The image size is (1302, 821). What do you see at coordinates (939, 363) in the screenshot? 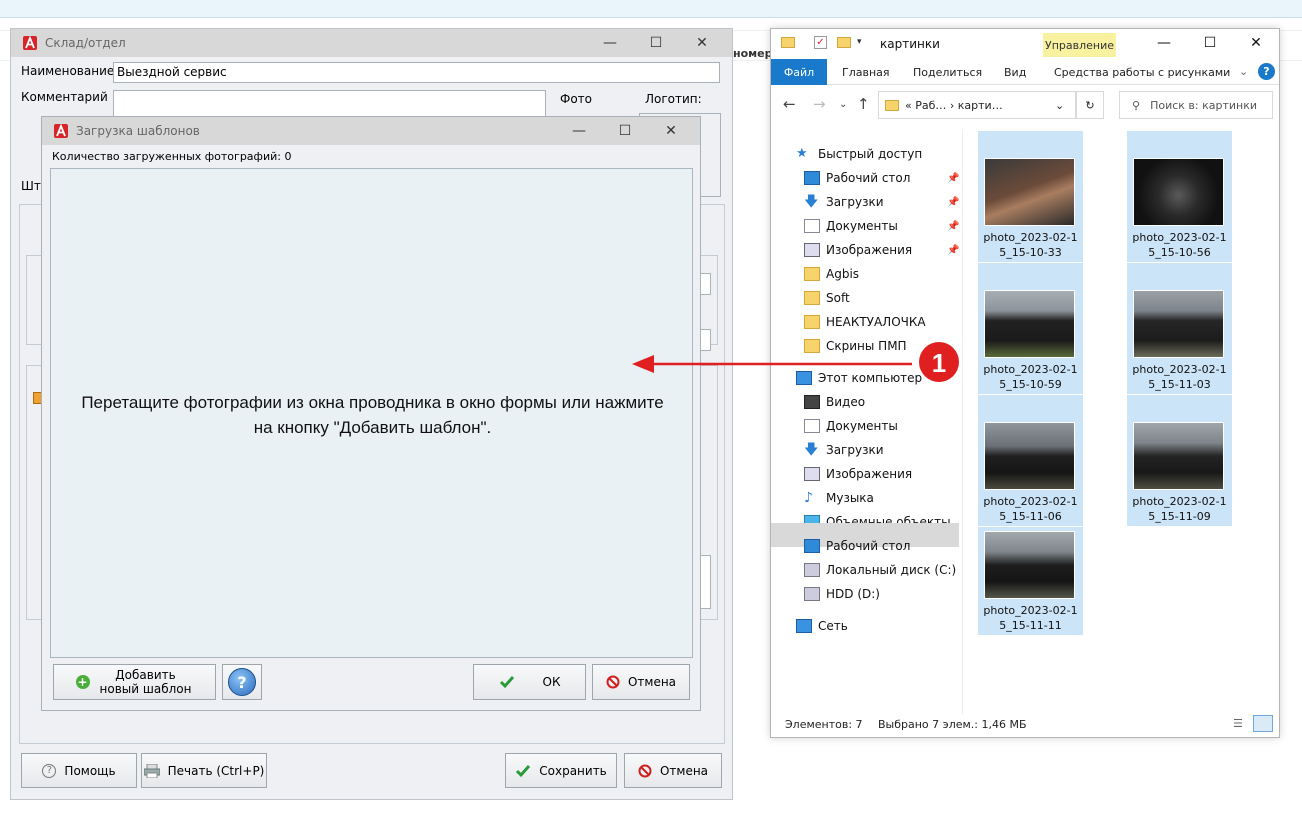
I see `annotation-step-number: 1` at bounding box center [939, 363].